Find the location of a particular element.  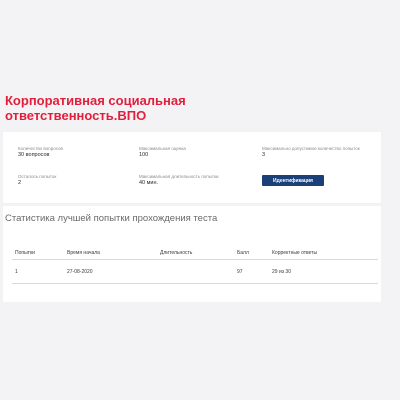

remaining-attempts-item: Осталось попыток 2 is located at coordinates (37, 180).